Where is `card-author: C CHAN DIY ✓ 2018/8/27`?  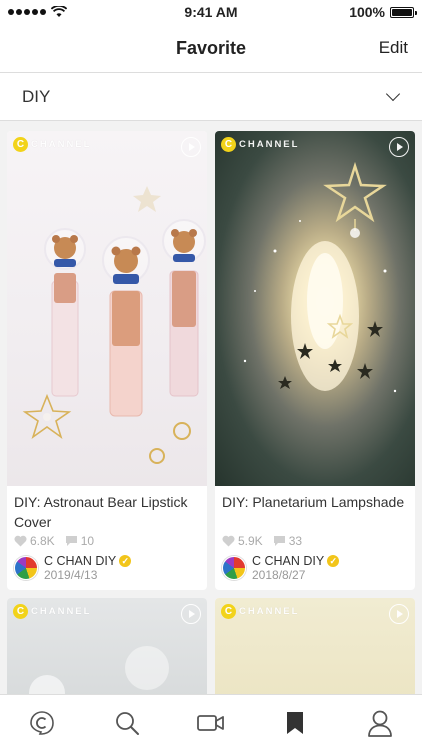
card-author: C CHAN DIY ✓ 2018/8/27 is located at coordinates (315, 568).